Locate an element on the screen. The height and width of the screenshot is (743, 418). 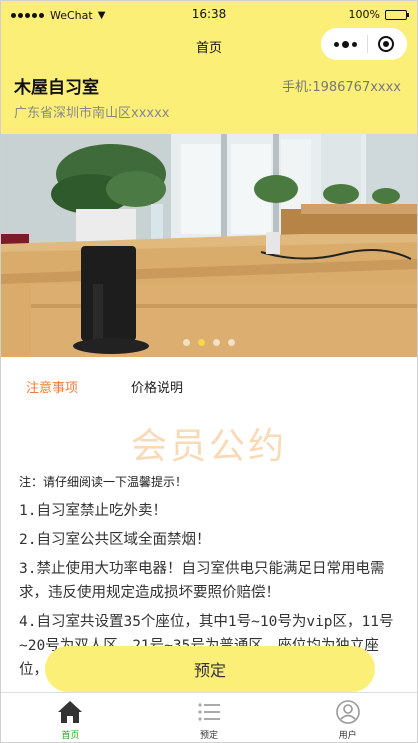
tab-notice: 注意事项 is located at coordinates (52, 386).